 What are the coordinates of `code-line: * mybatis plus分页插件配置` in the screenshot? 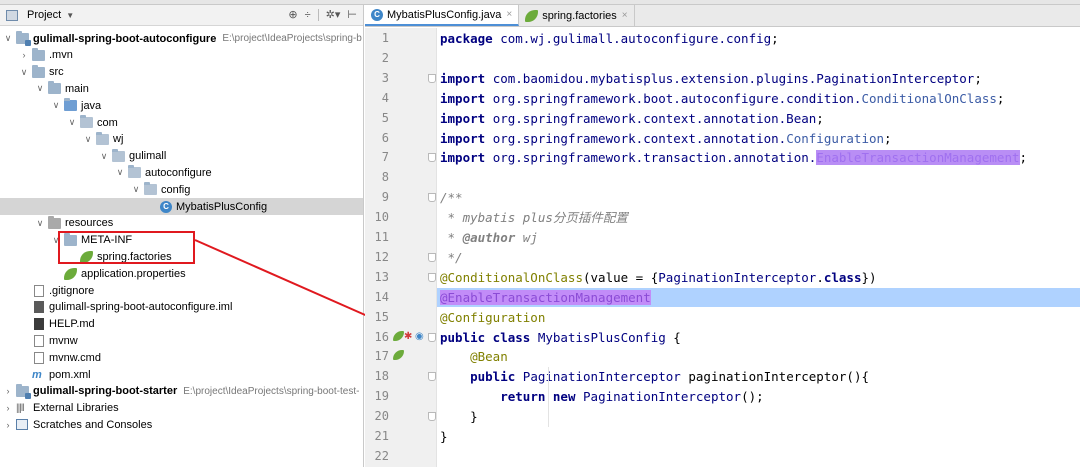 It's located at (760, 217).